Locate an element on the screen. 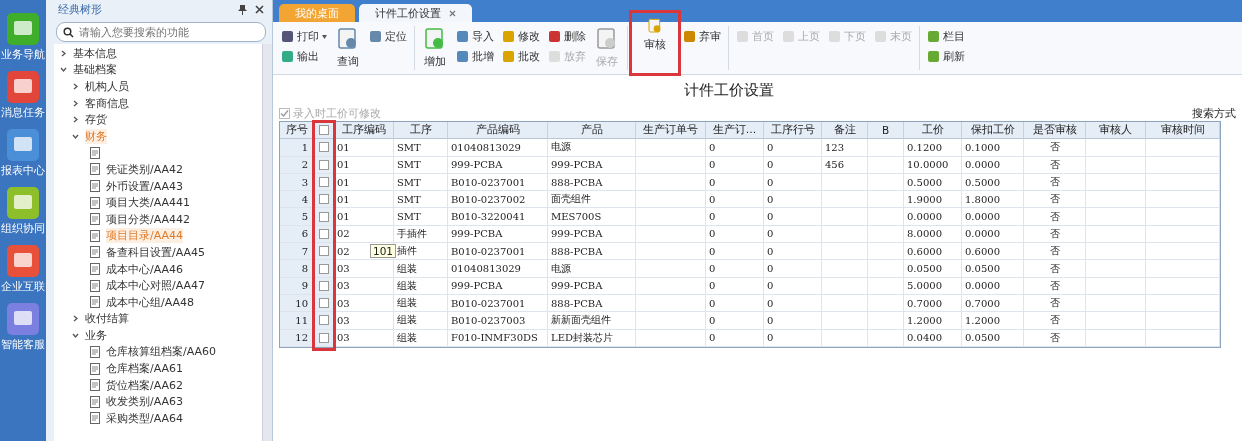  column-header: 是否审核 is located at coordinates (1055, 131).